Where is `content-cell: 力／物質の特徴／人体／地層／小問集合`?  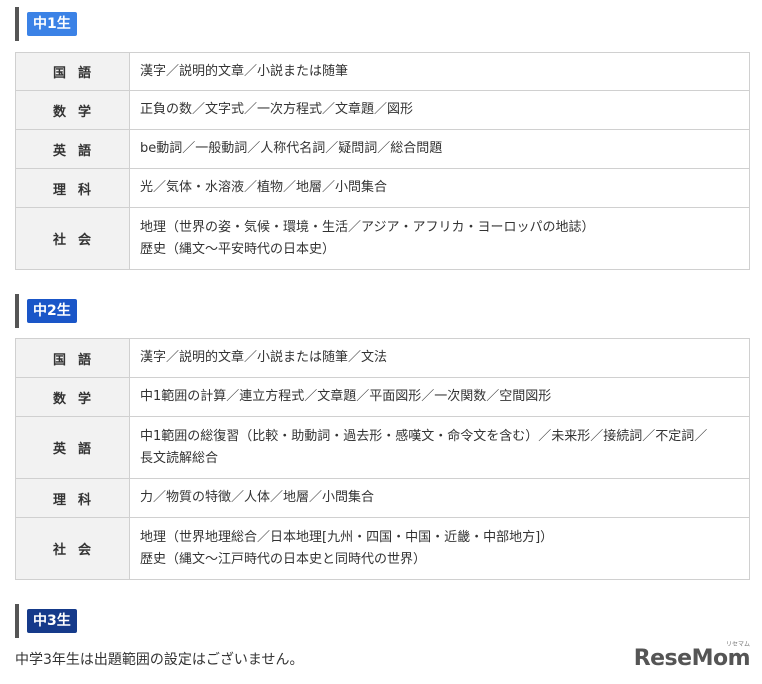 content-cell: 力／物質の特徴／人体／地層／小問集合 is located at coordinates (439, 498).